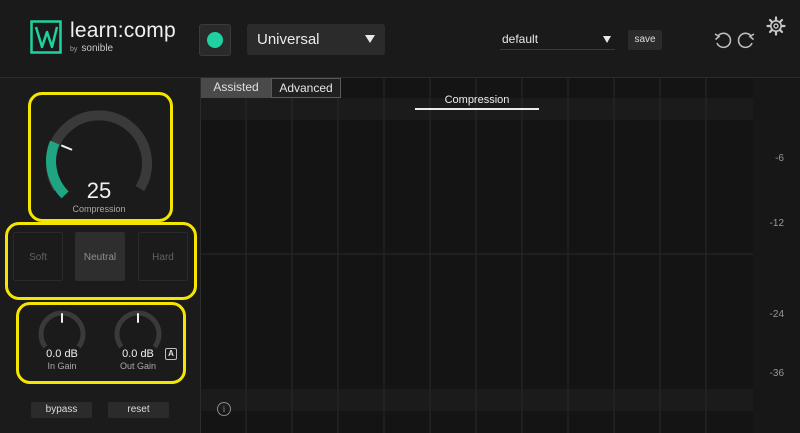  I want to click on highlight-compression-section, so click(100, 157).